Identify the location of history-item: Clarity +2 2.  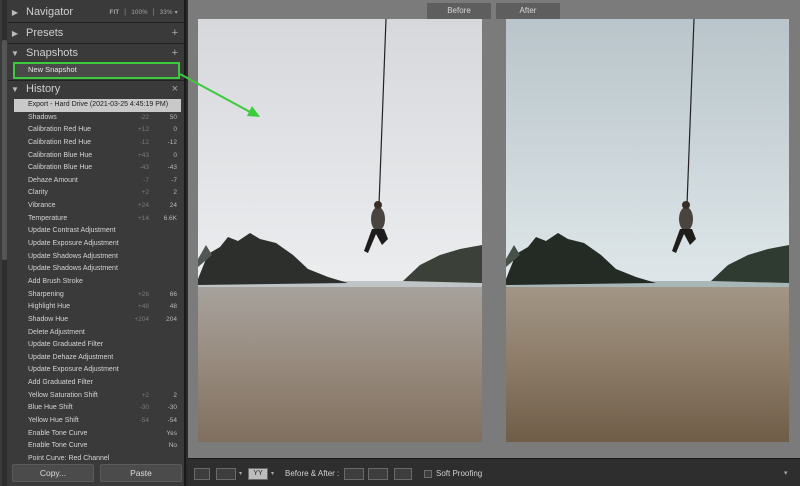
(97, 193).